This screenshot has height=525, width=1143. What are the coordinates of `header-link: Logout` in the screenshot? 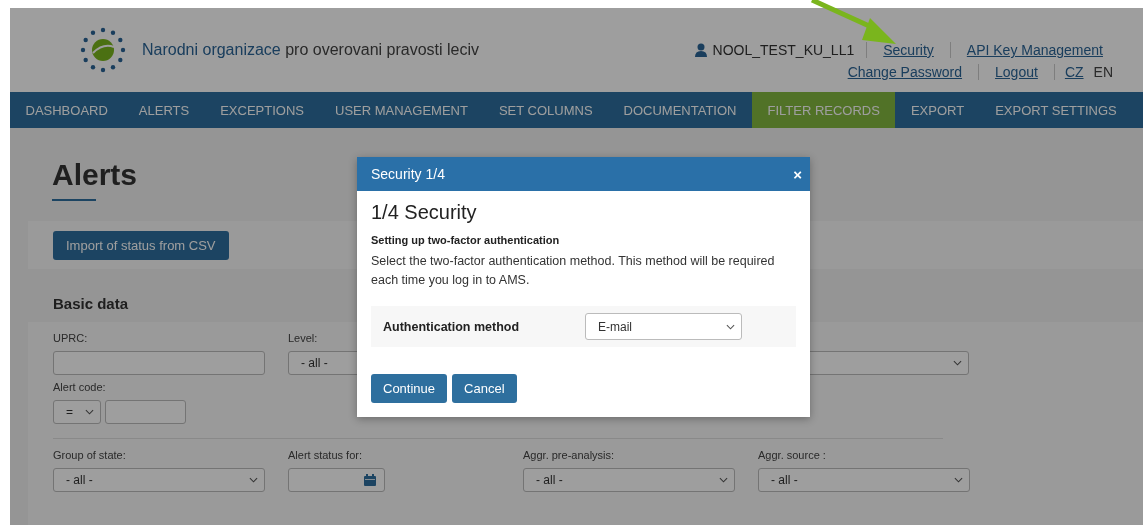 It's located at (1017, 72).